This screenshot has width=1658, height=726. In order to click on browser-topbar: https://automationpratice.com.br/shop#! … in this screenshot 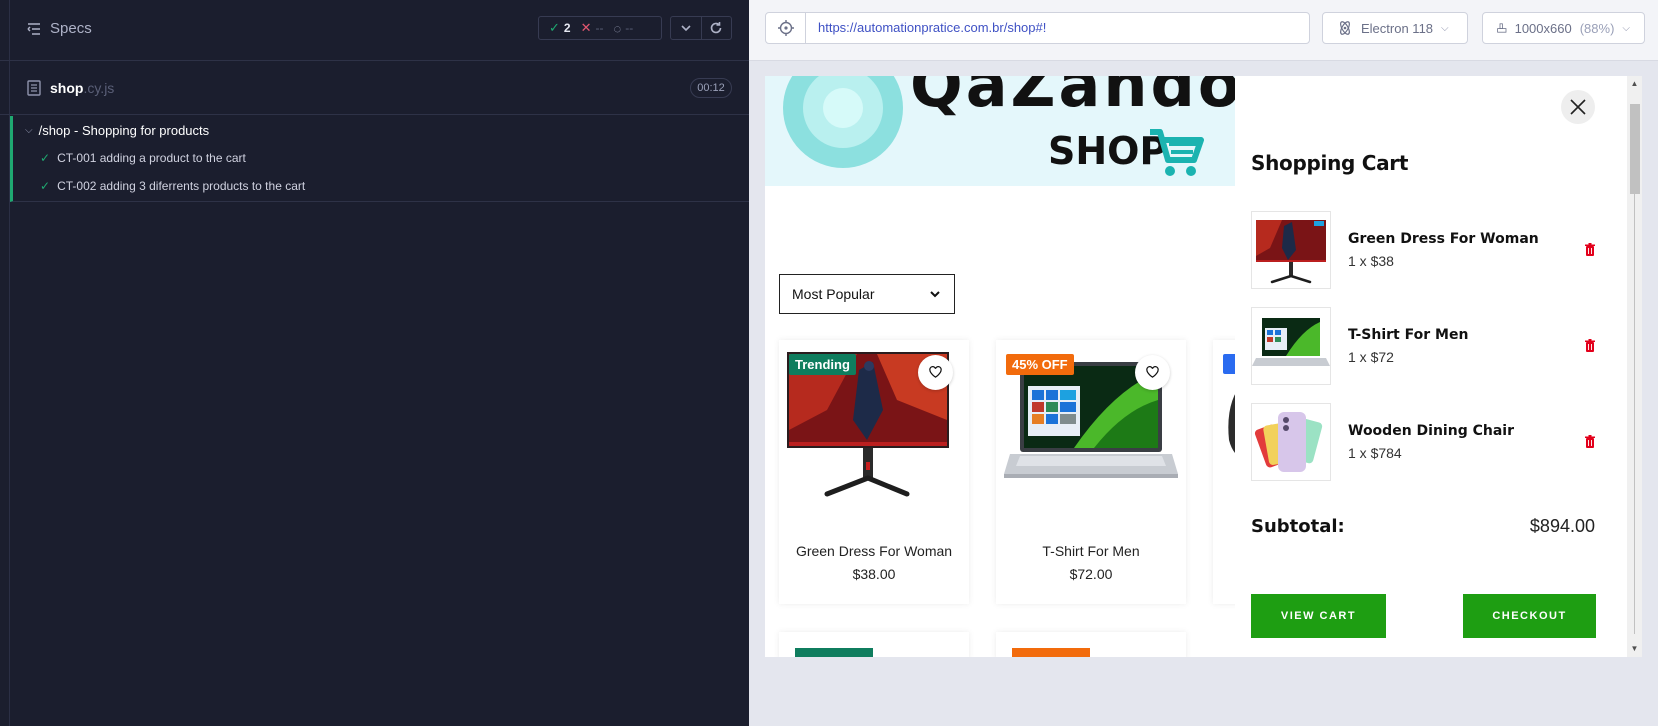, I will do `click(1203, 30)`.